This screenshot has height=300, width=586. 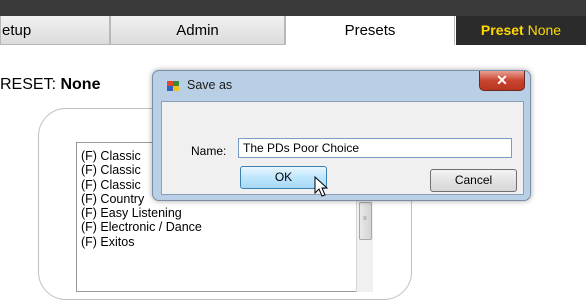 I want to click on current-preset-label: RESET: None, so click(x=50, y=85).